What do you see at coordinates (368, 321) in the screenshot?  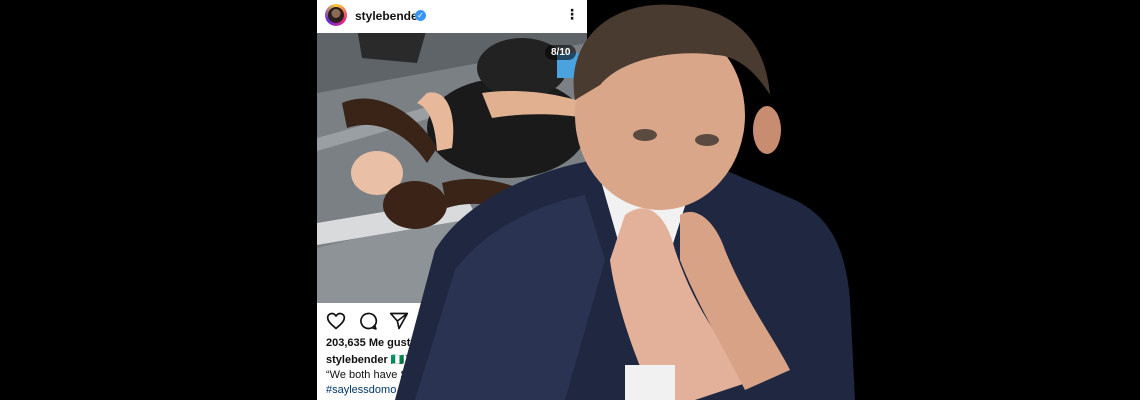 I see `comment-icon` at bounding box center [368, 321].